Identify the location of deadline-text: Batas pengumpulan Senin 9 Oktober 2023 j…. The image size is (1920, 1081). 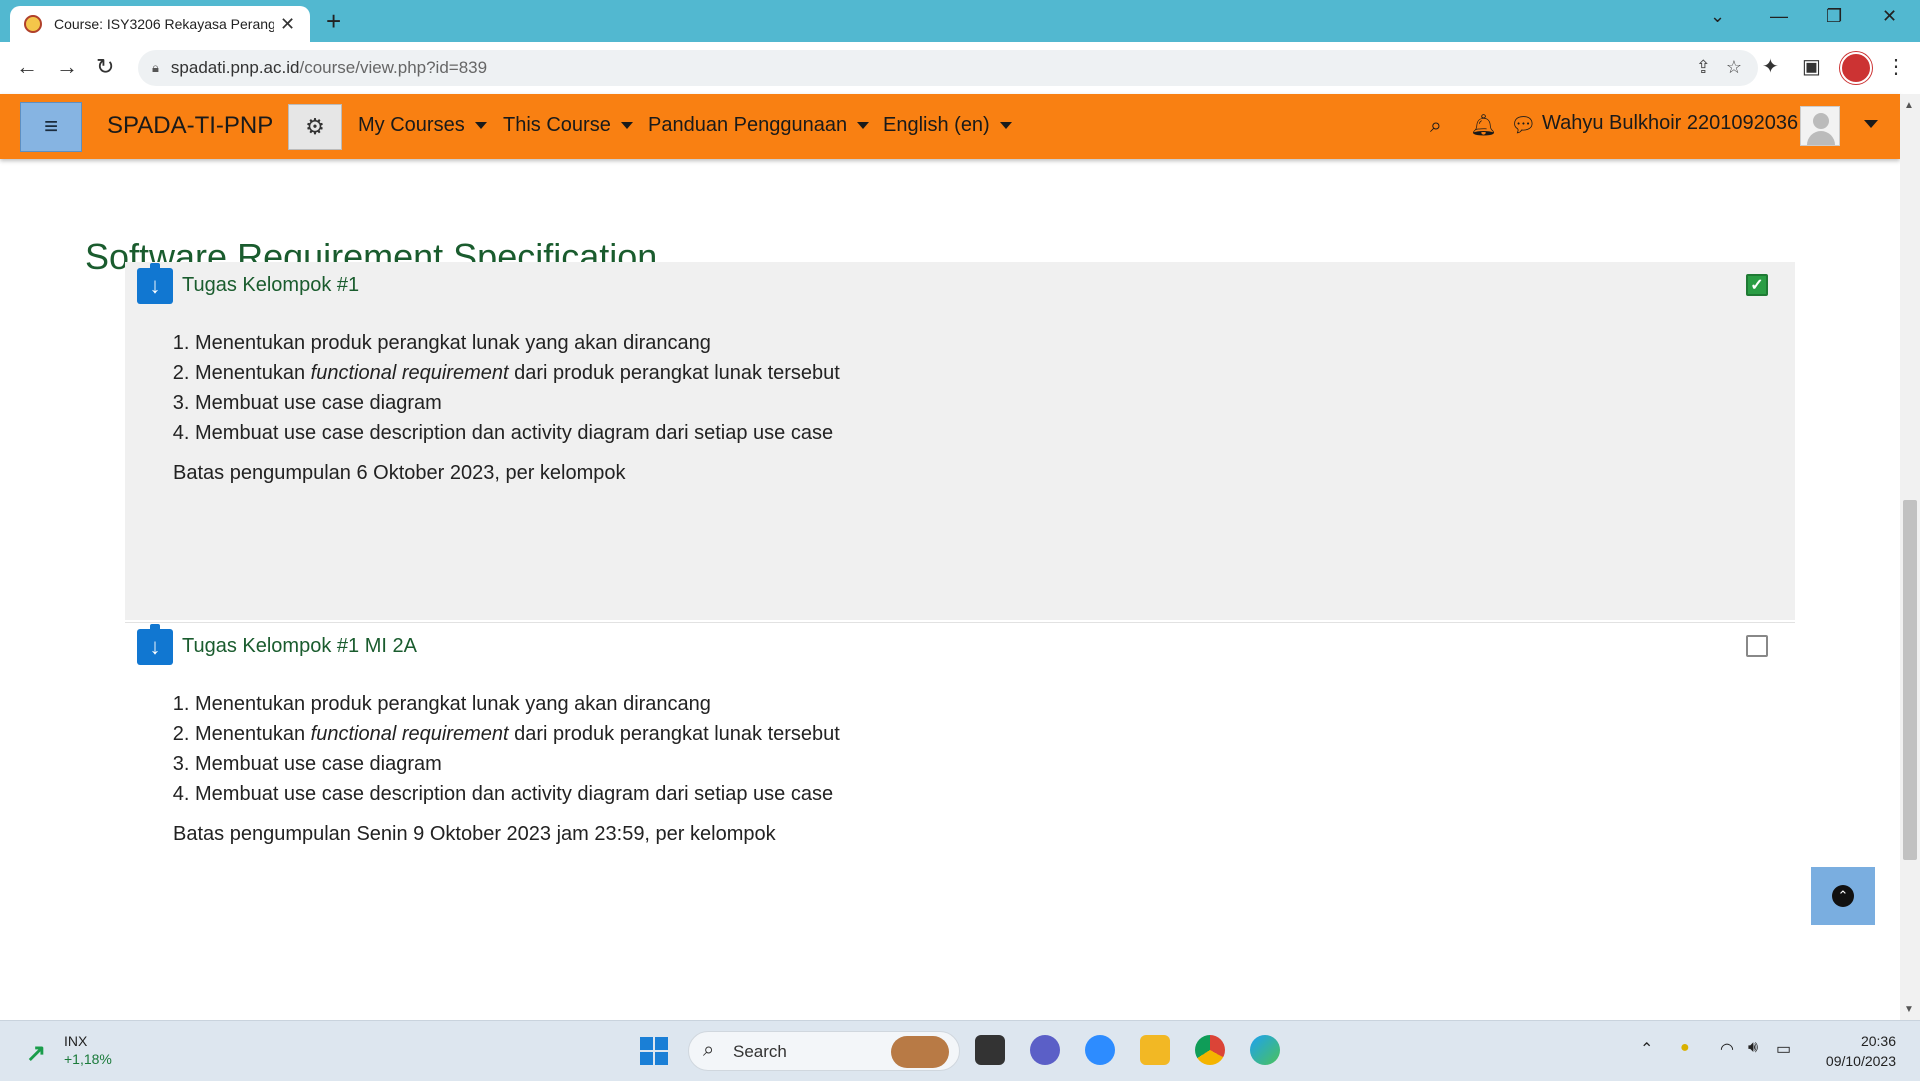
(474, 834).